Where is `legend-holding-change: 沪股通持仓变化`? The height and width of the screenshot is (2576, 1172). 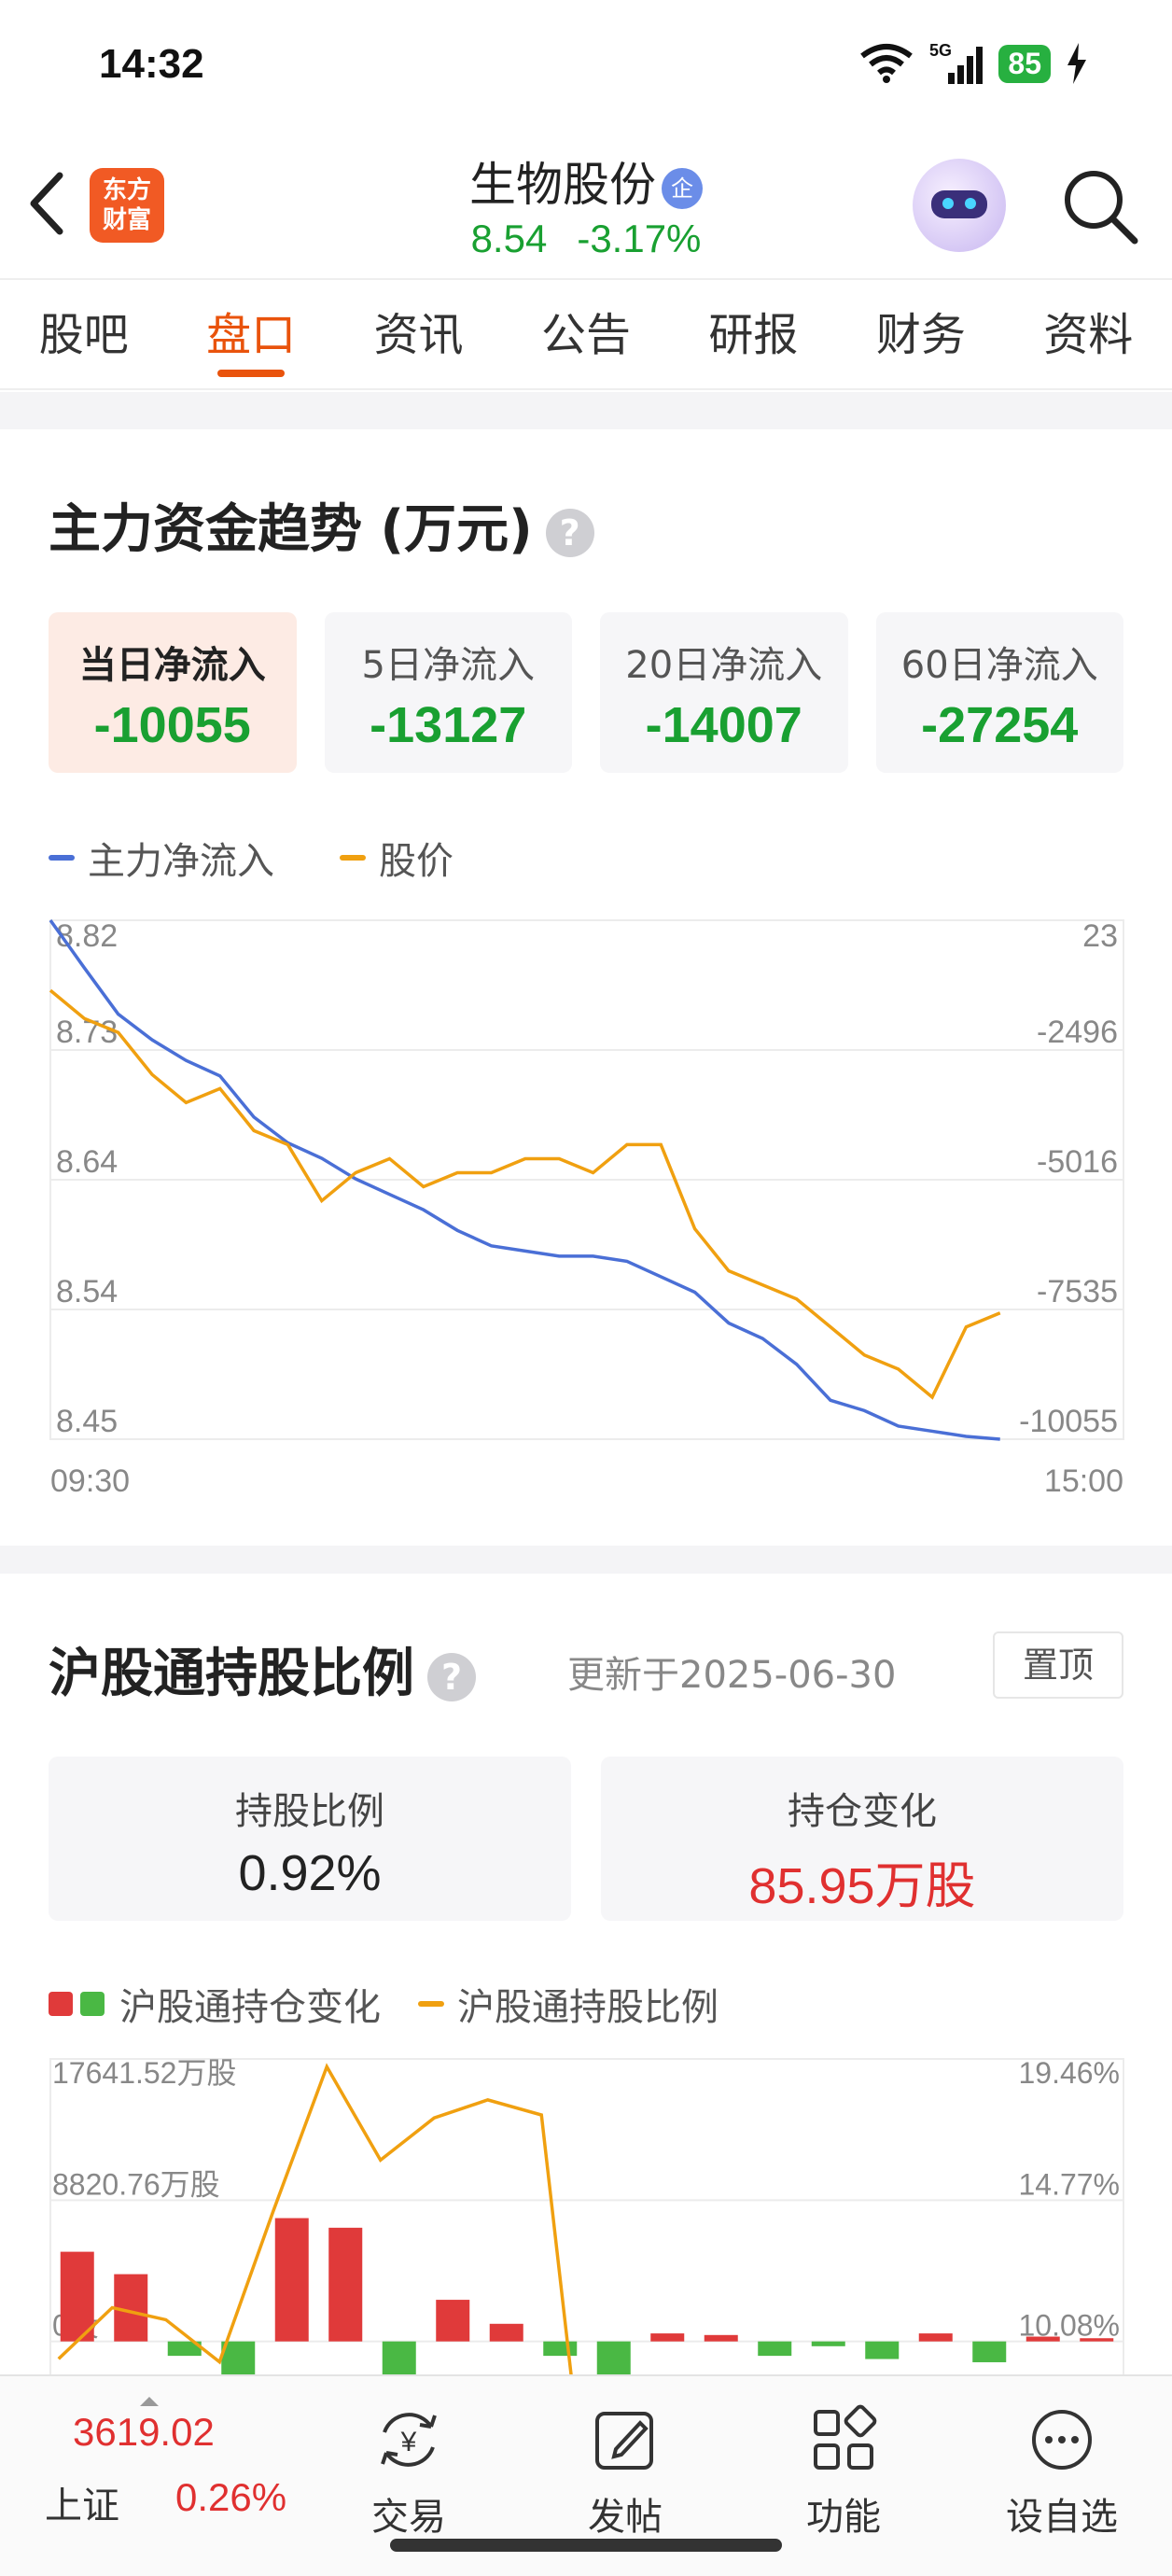
legend-holding-change: 沪股通持仓变化 is located at coordinates (215, 2004).